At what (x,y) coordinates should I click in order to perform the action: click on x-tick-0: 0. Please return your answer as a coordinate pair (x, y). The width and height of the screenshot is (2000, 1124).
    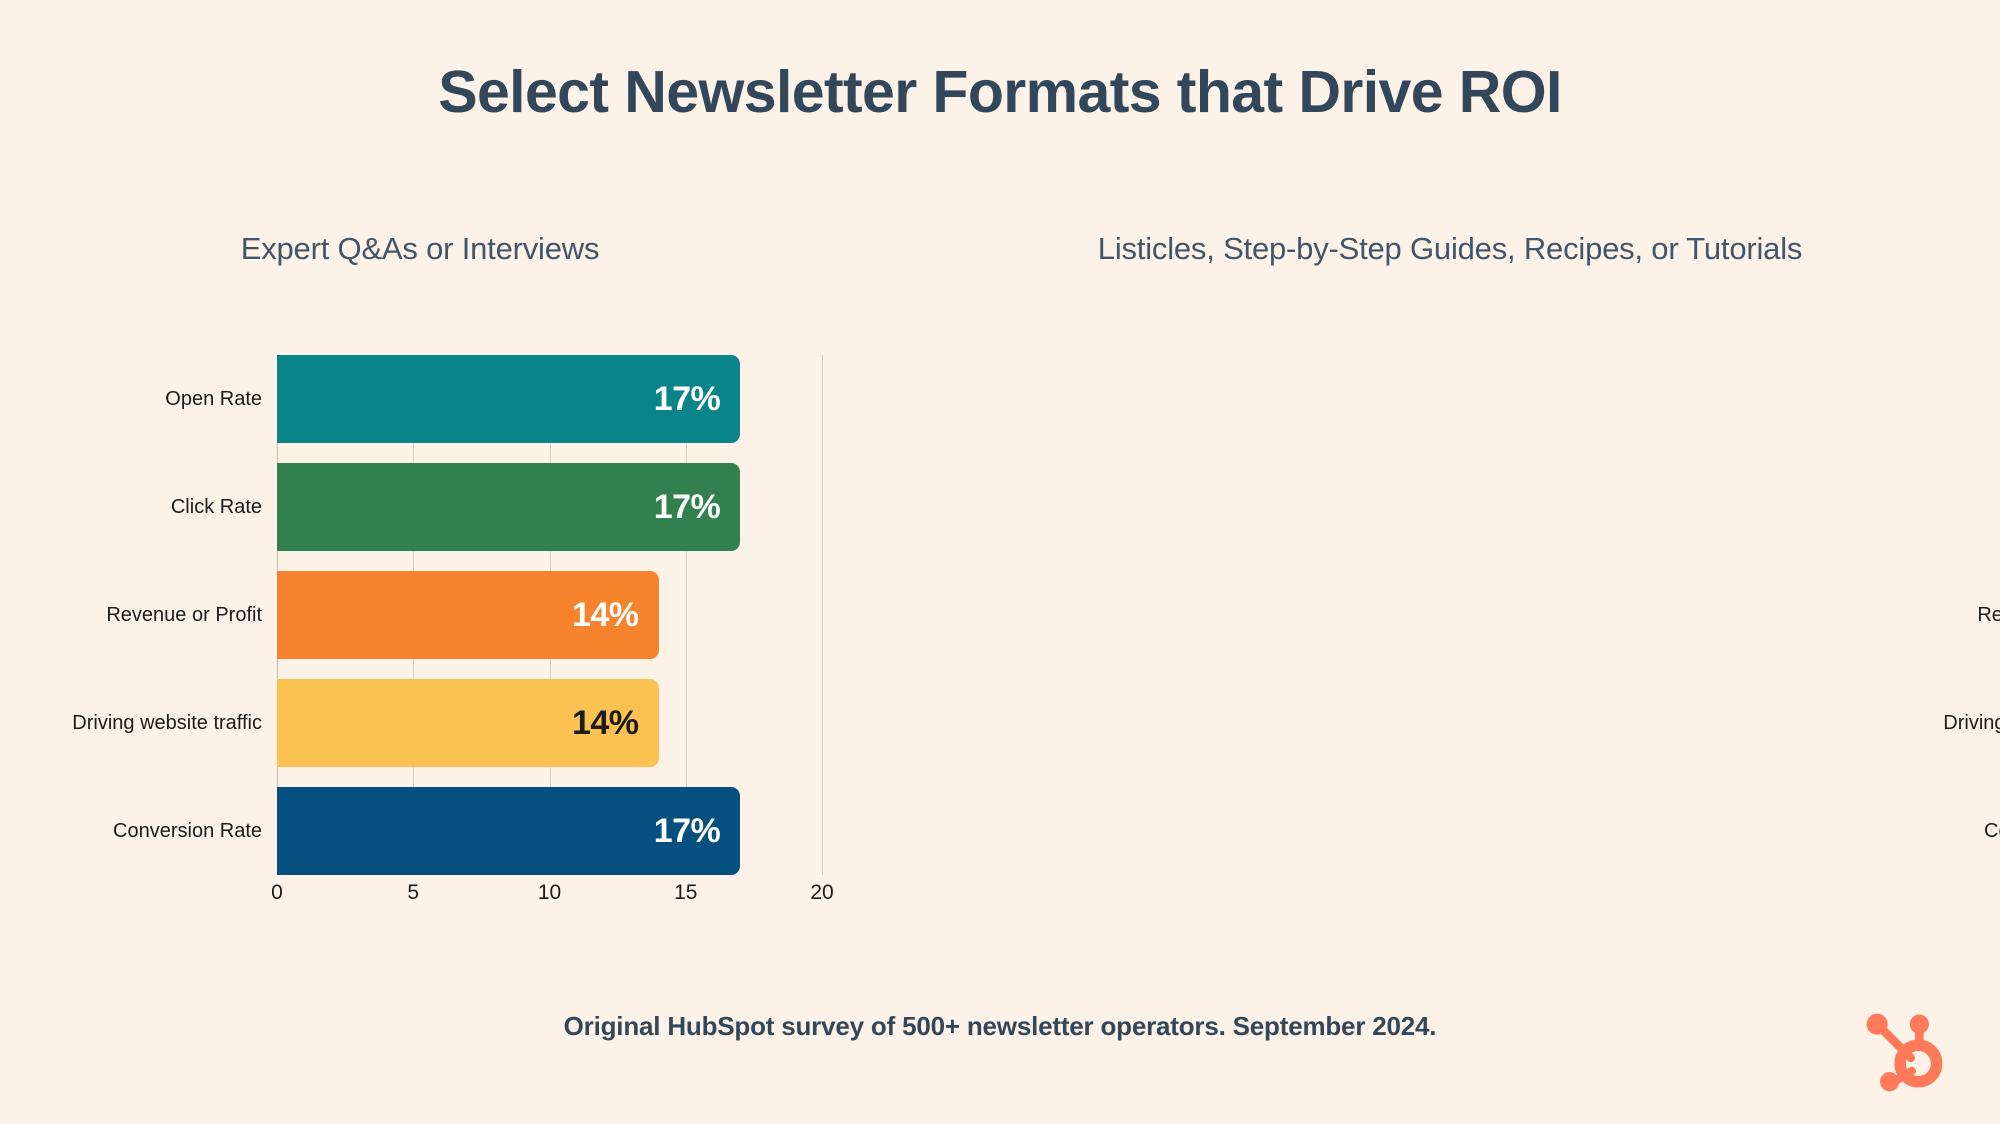
    Looking at the image, I should click on (277, 892).